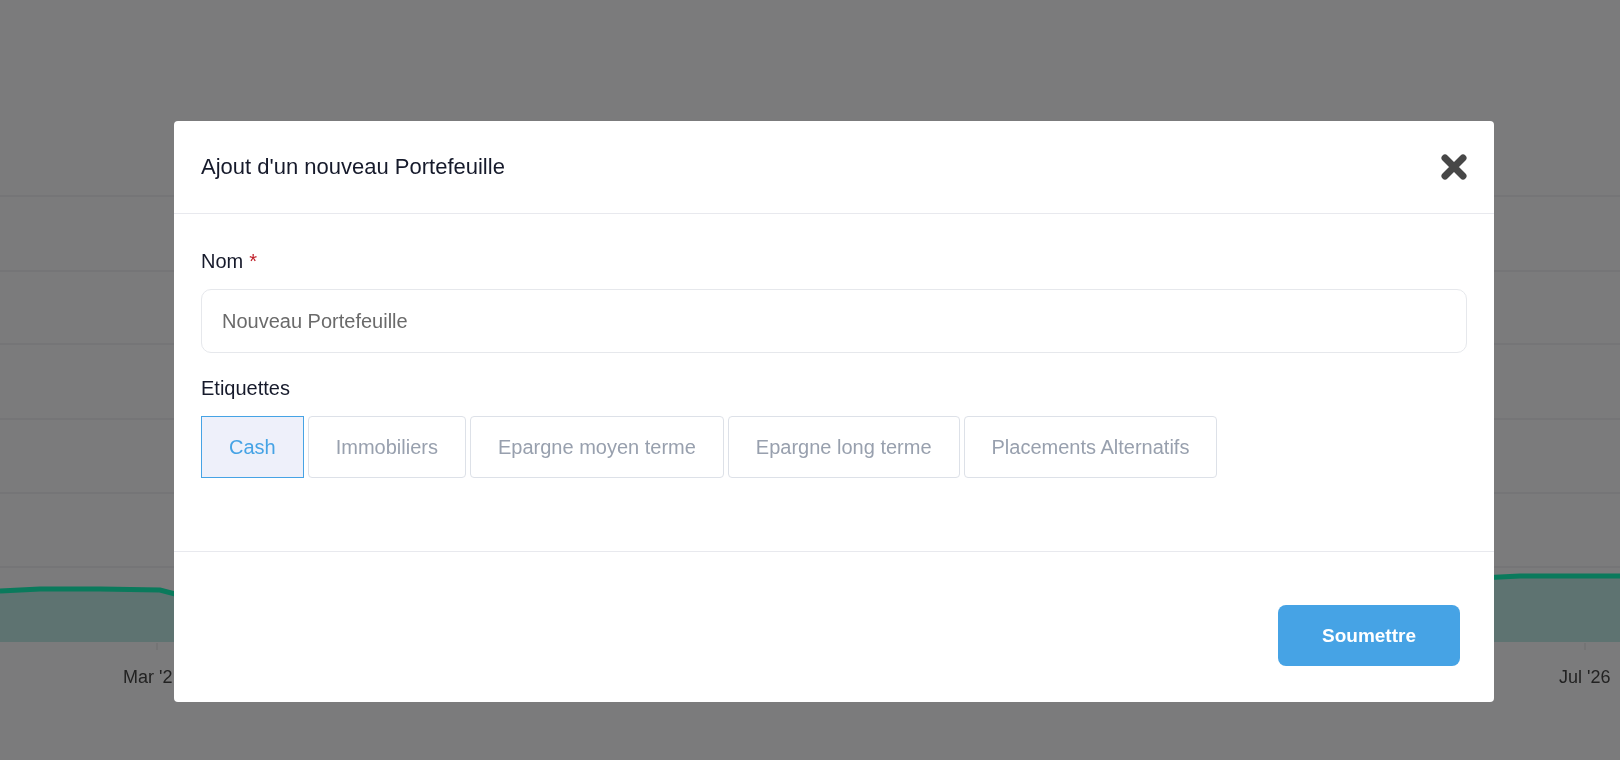  I want to click on tag-option: Placements Alternatifs, so click(1090, 447).